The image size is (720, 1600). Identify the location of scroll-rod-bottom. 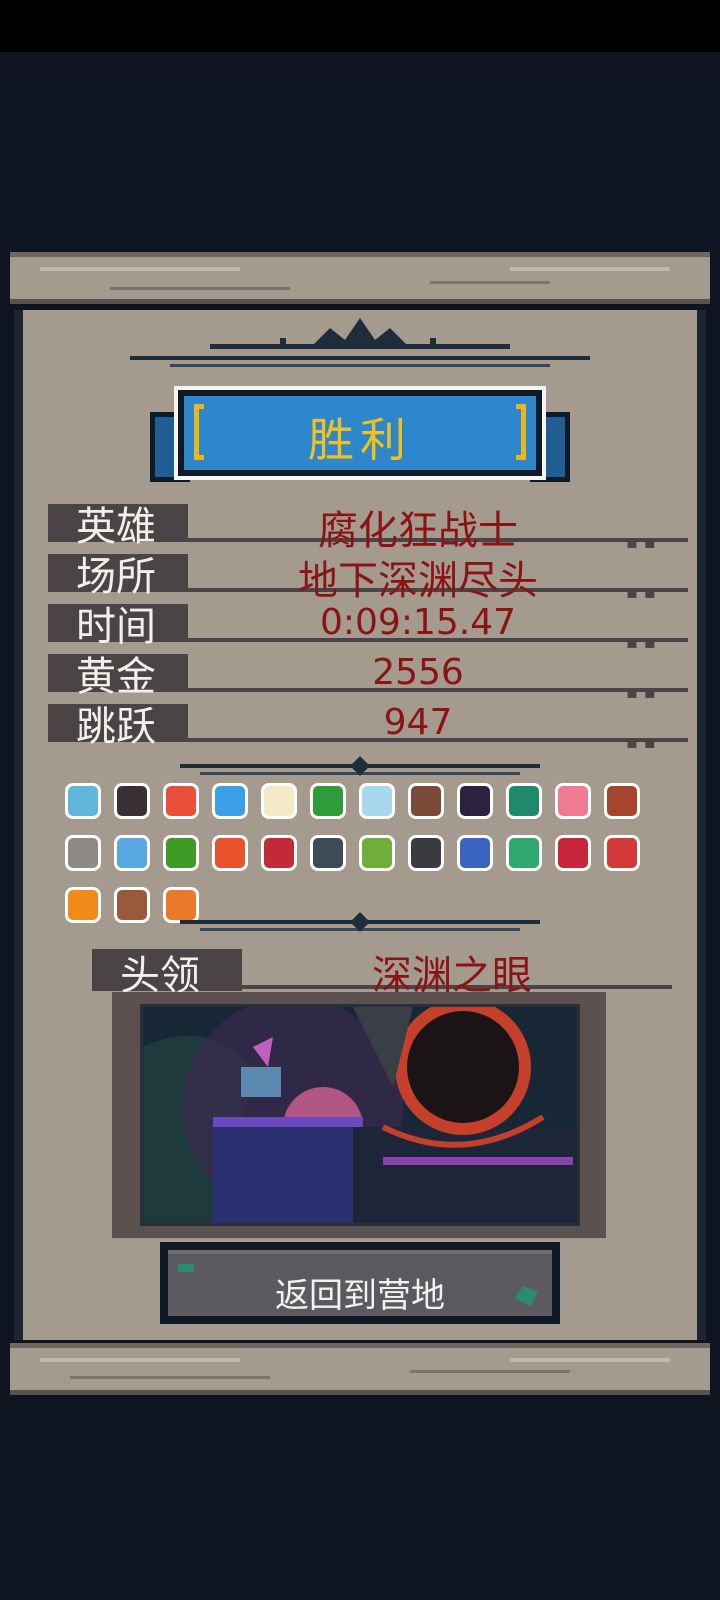
(360, 1369).